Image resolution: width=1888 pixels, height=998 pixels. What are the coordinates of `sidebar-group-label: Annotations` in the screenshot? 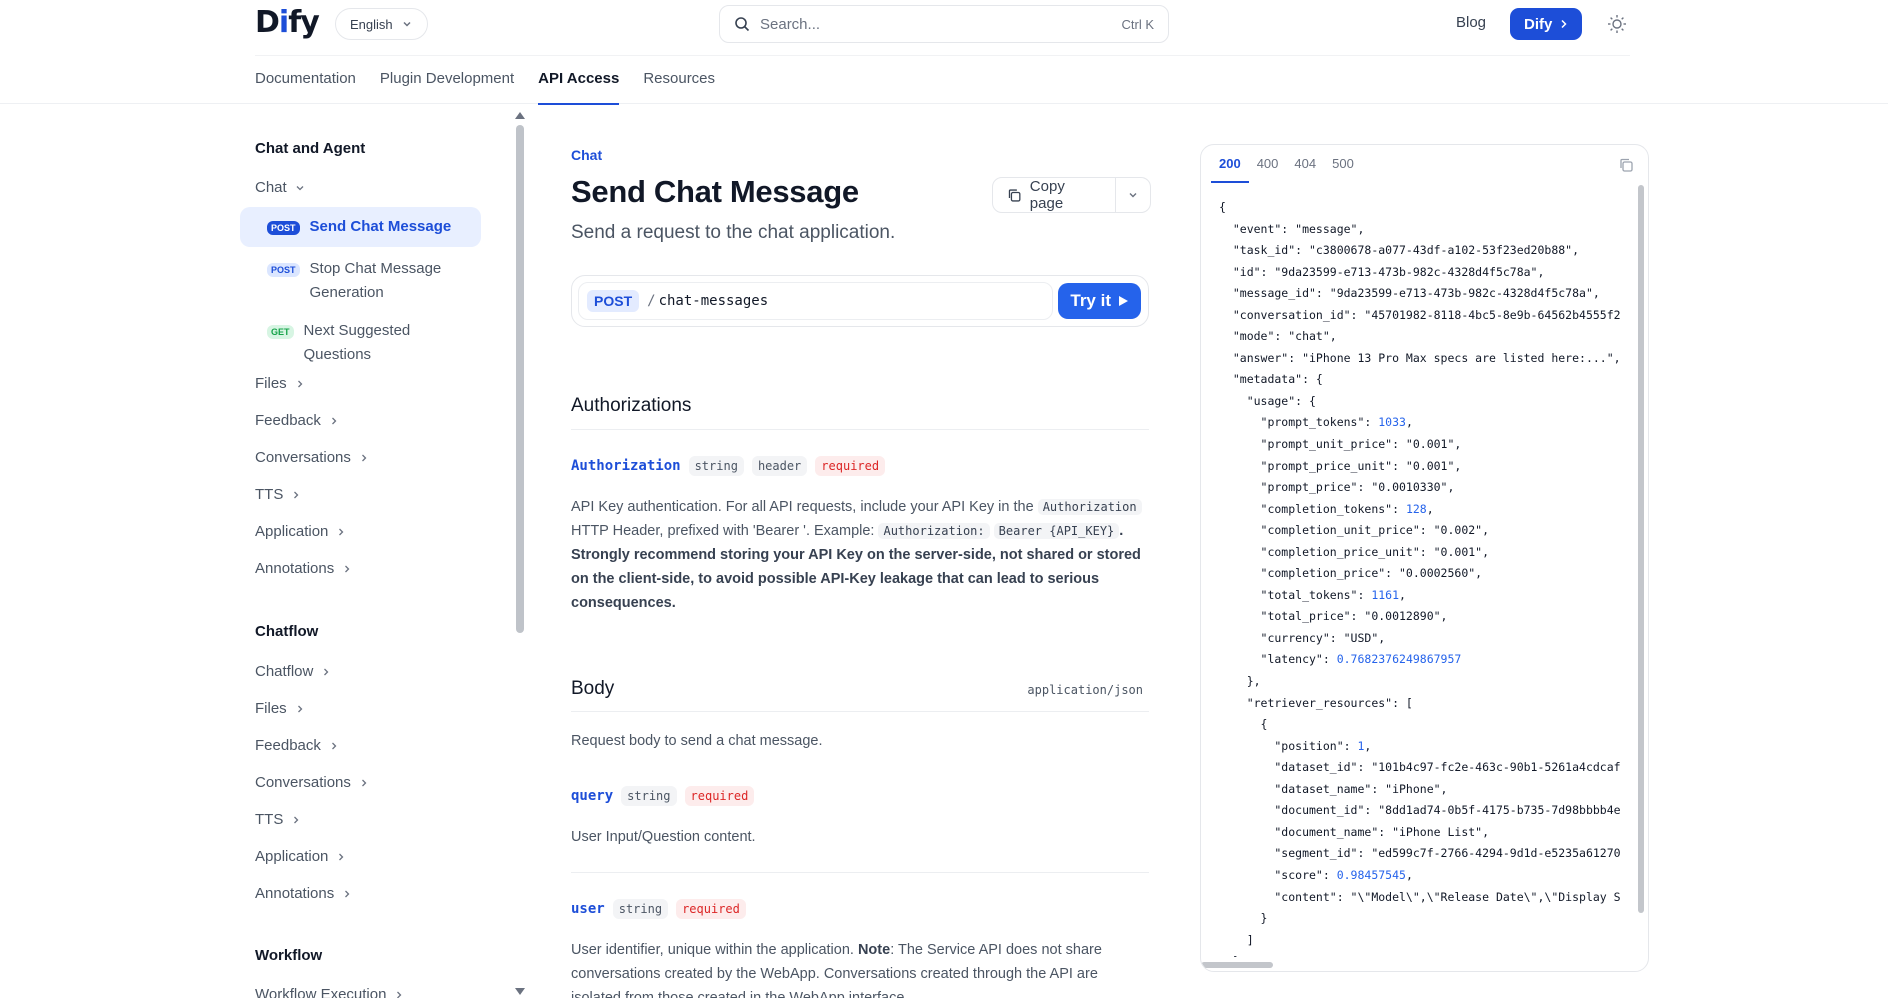 It's located at (295, 893).